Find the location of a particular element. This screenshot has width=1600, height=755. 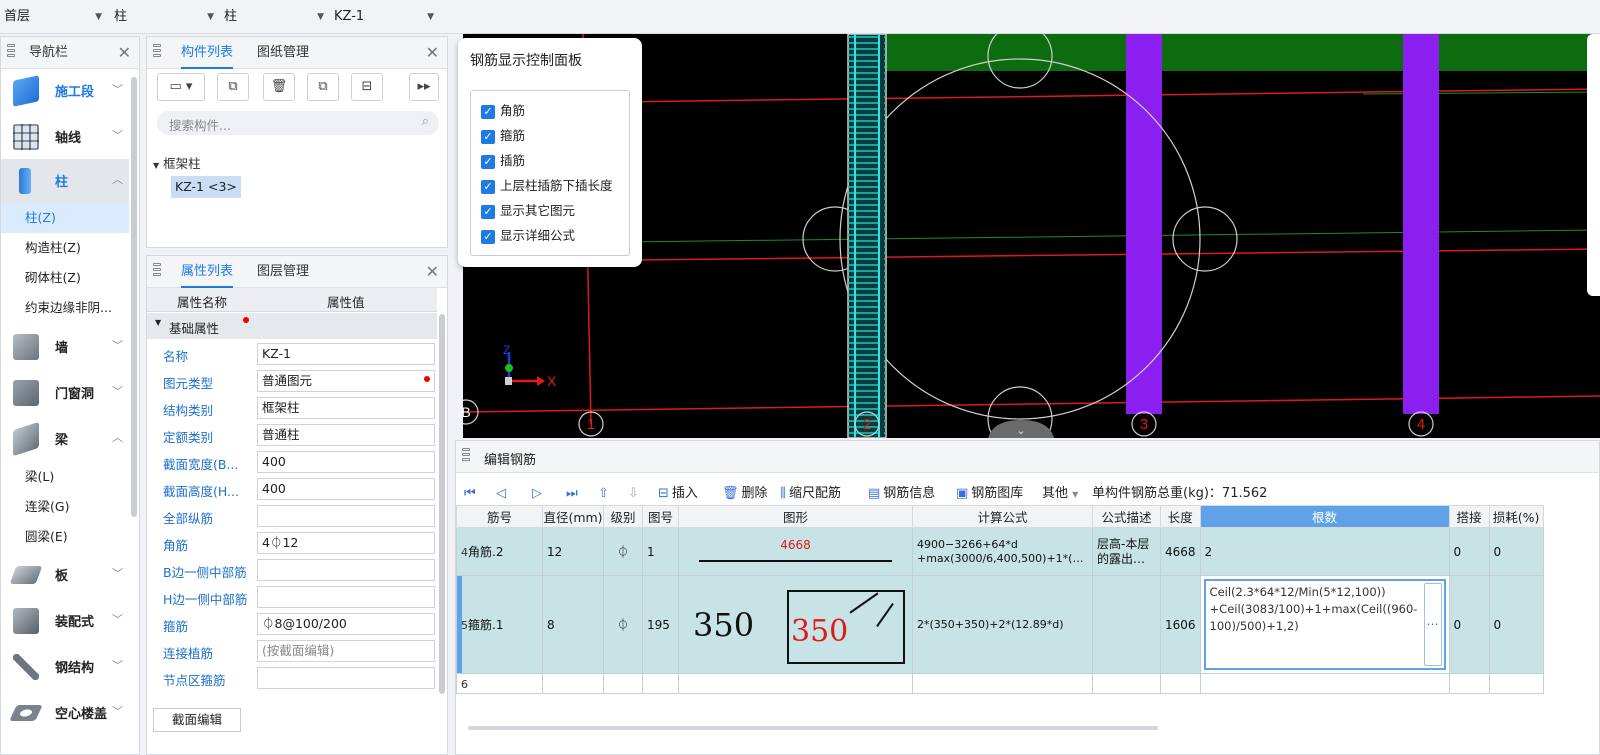

previous-record-button: ◁ is located at coordinates (502, 494).